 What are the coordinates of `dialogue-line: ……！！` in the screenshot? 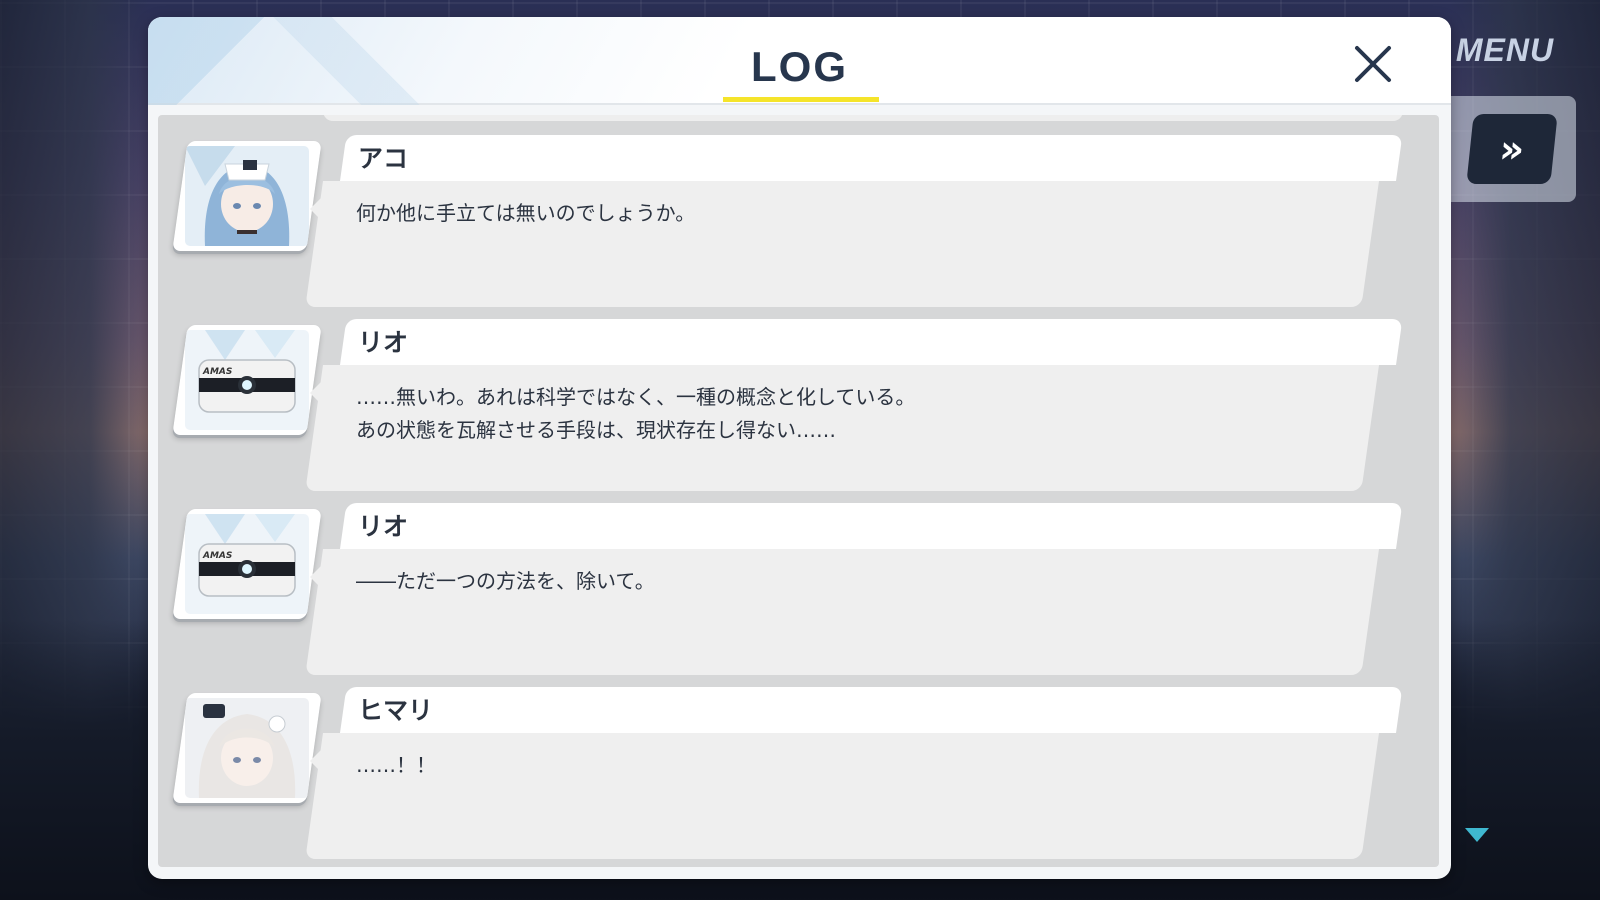 It's located at (396, 765).